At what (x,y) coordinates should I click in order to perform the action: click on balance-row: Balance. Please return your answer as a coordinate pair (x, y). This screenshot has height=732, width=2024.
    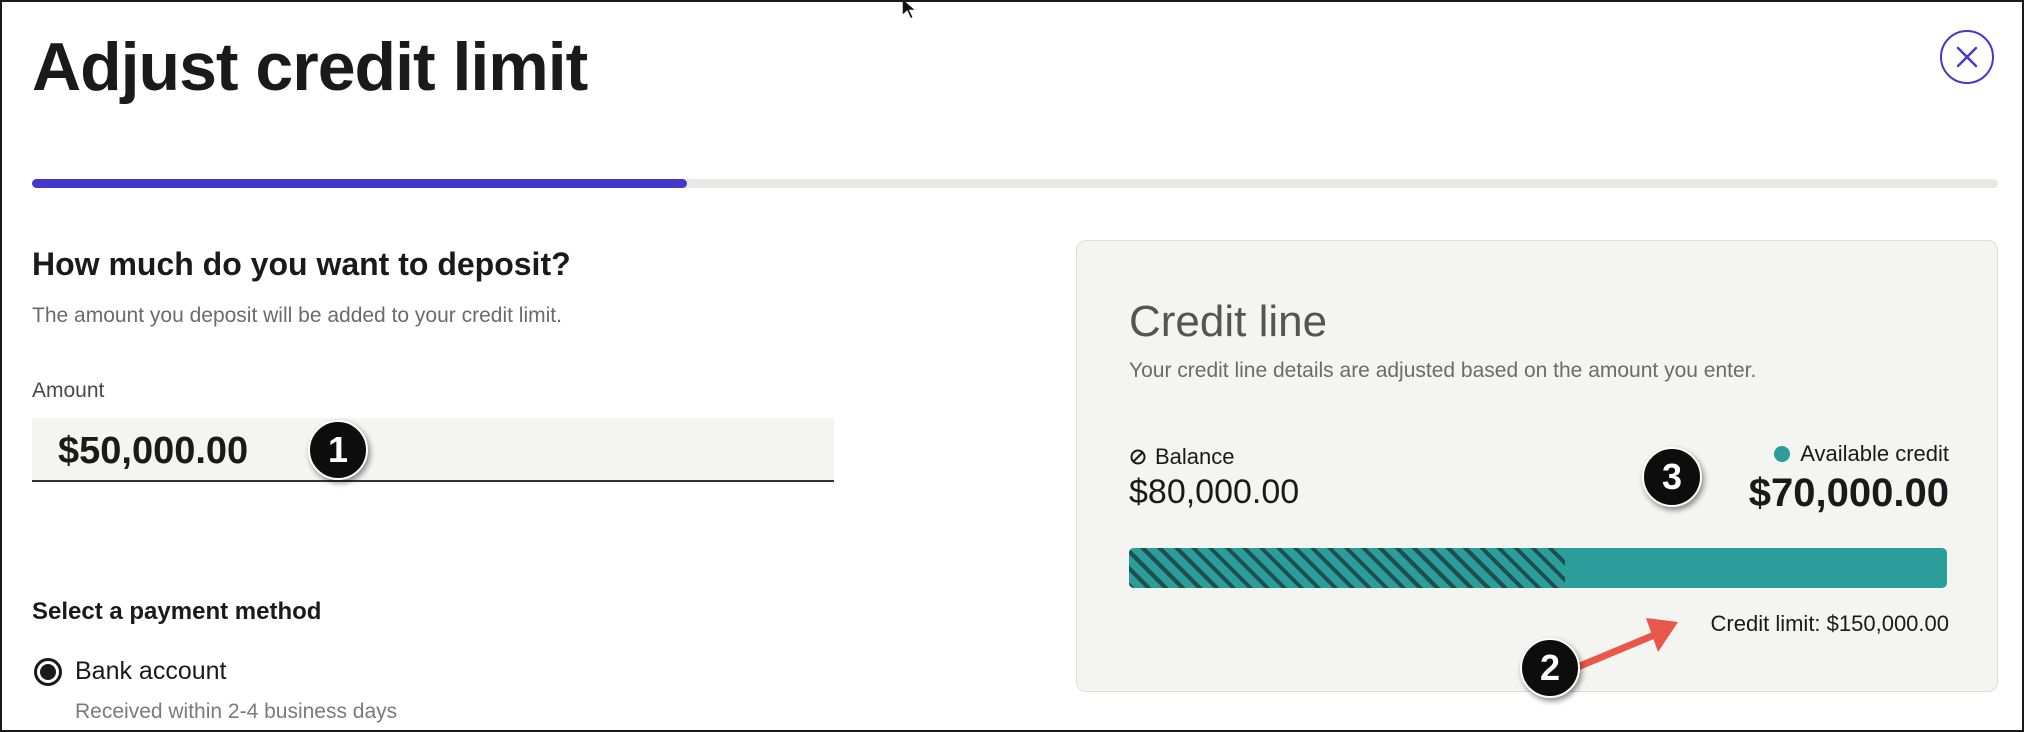
    Looking at the image, I should click on (1182, 457).